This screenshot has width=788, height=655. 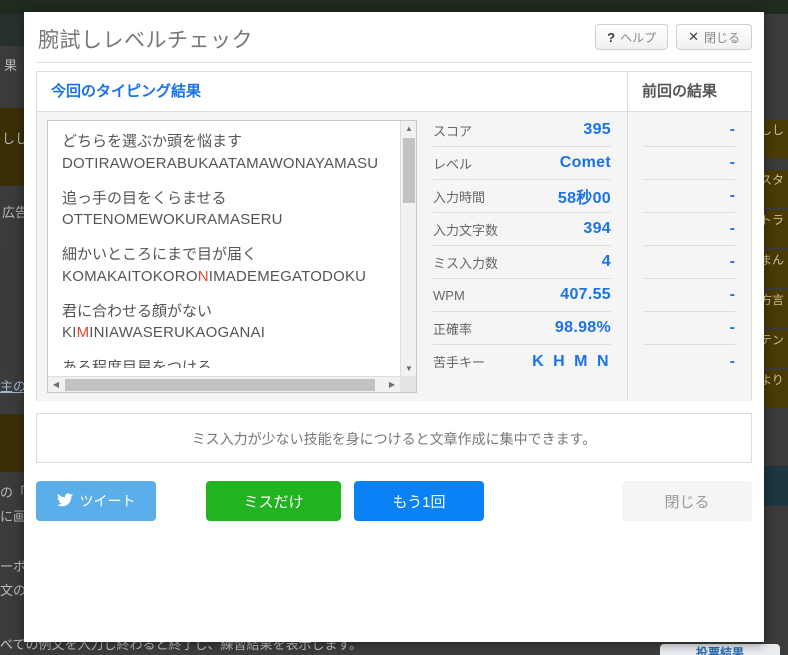 I want to click on background-text: の「, so click(x=13, y=492).